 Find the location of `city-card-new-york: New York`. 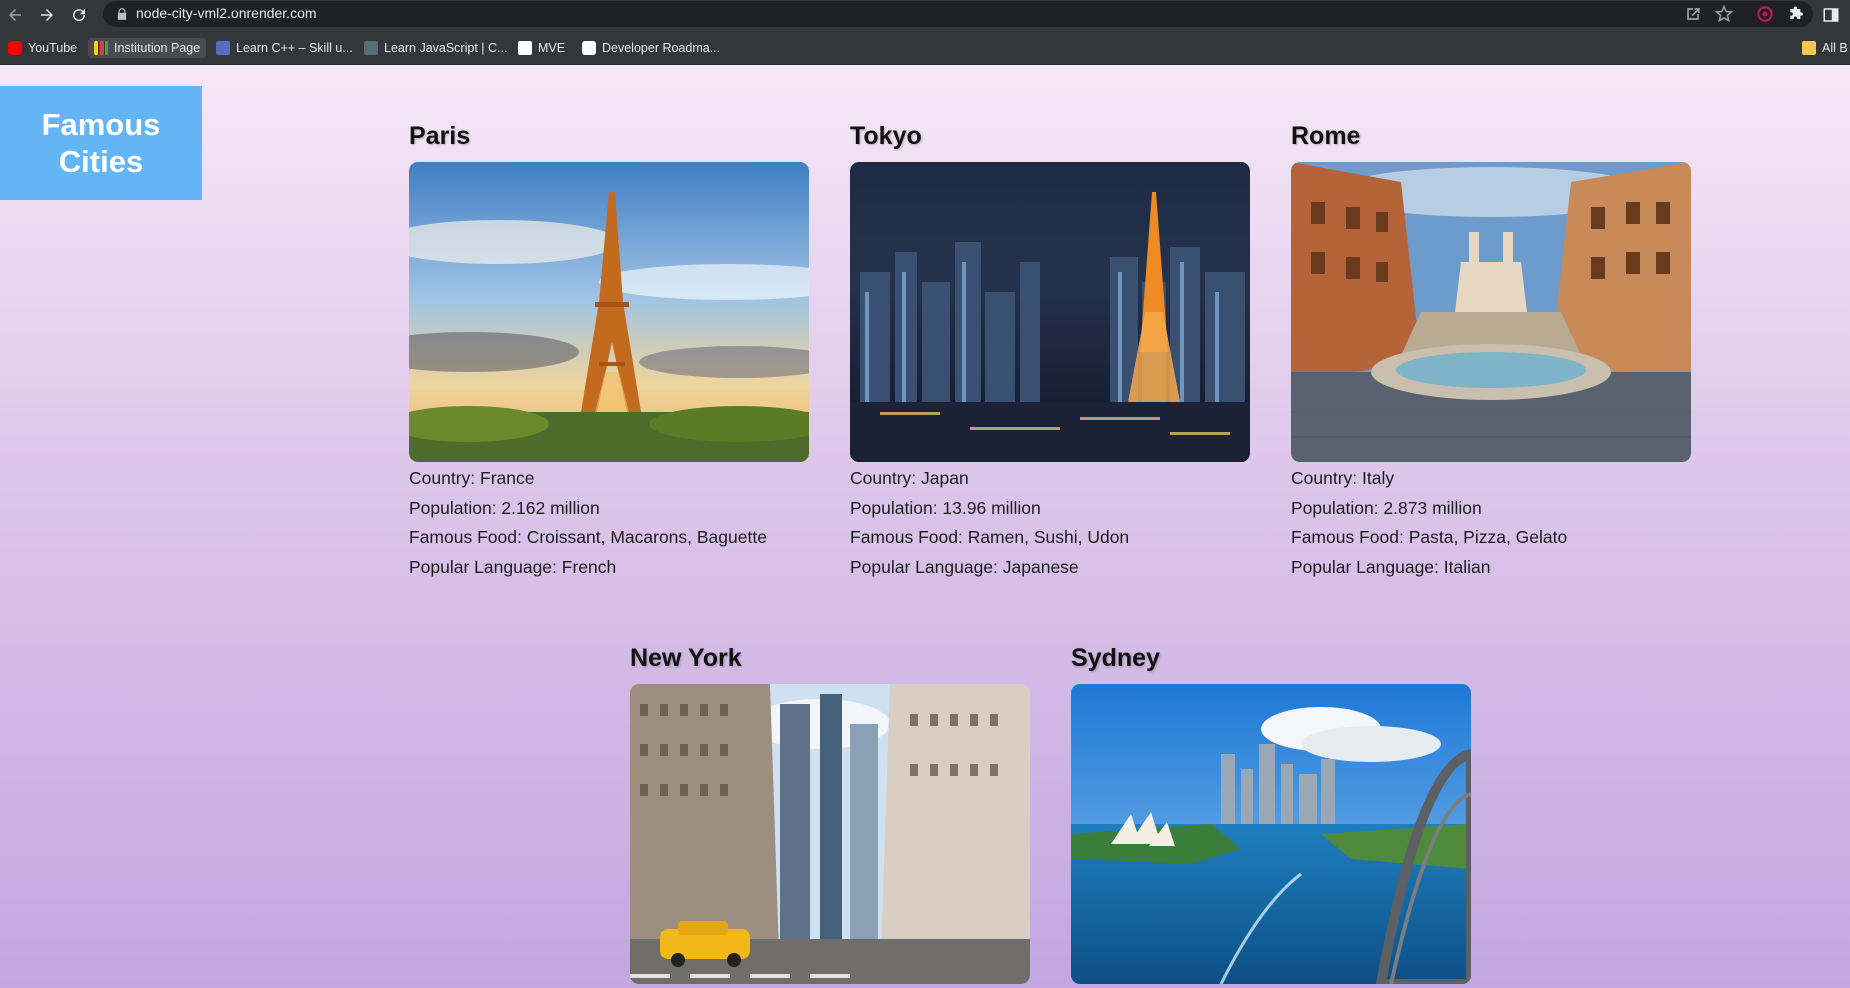

city-card-new-york: New York is located at coordinates (830, 811).